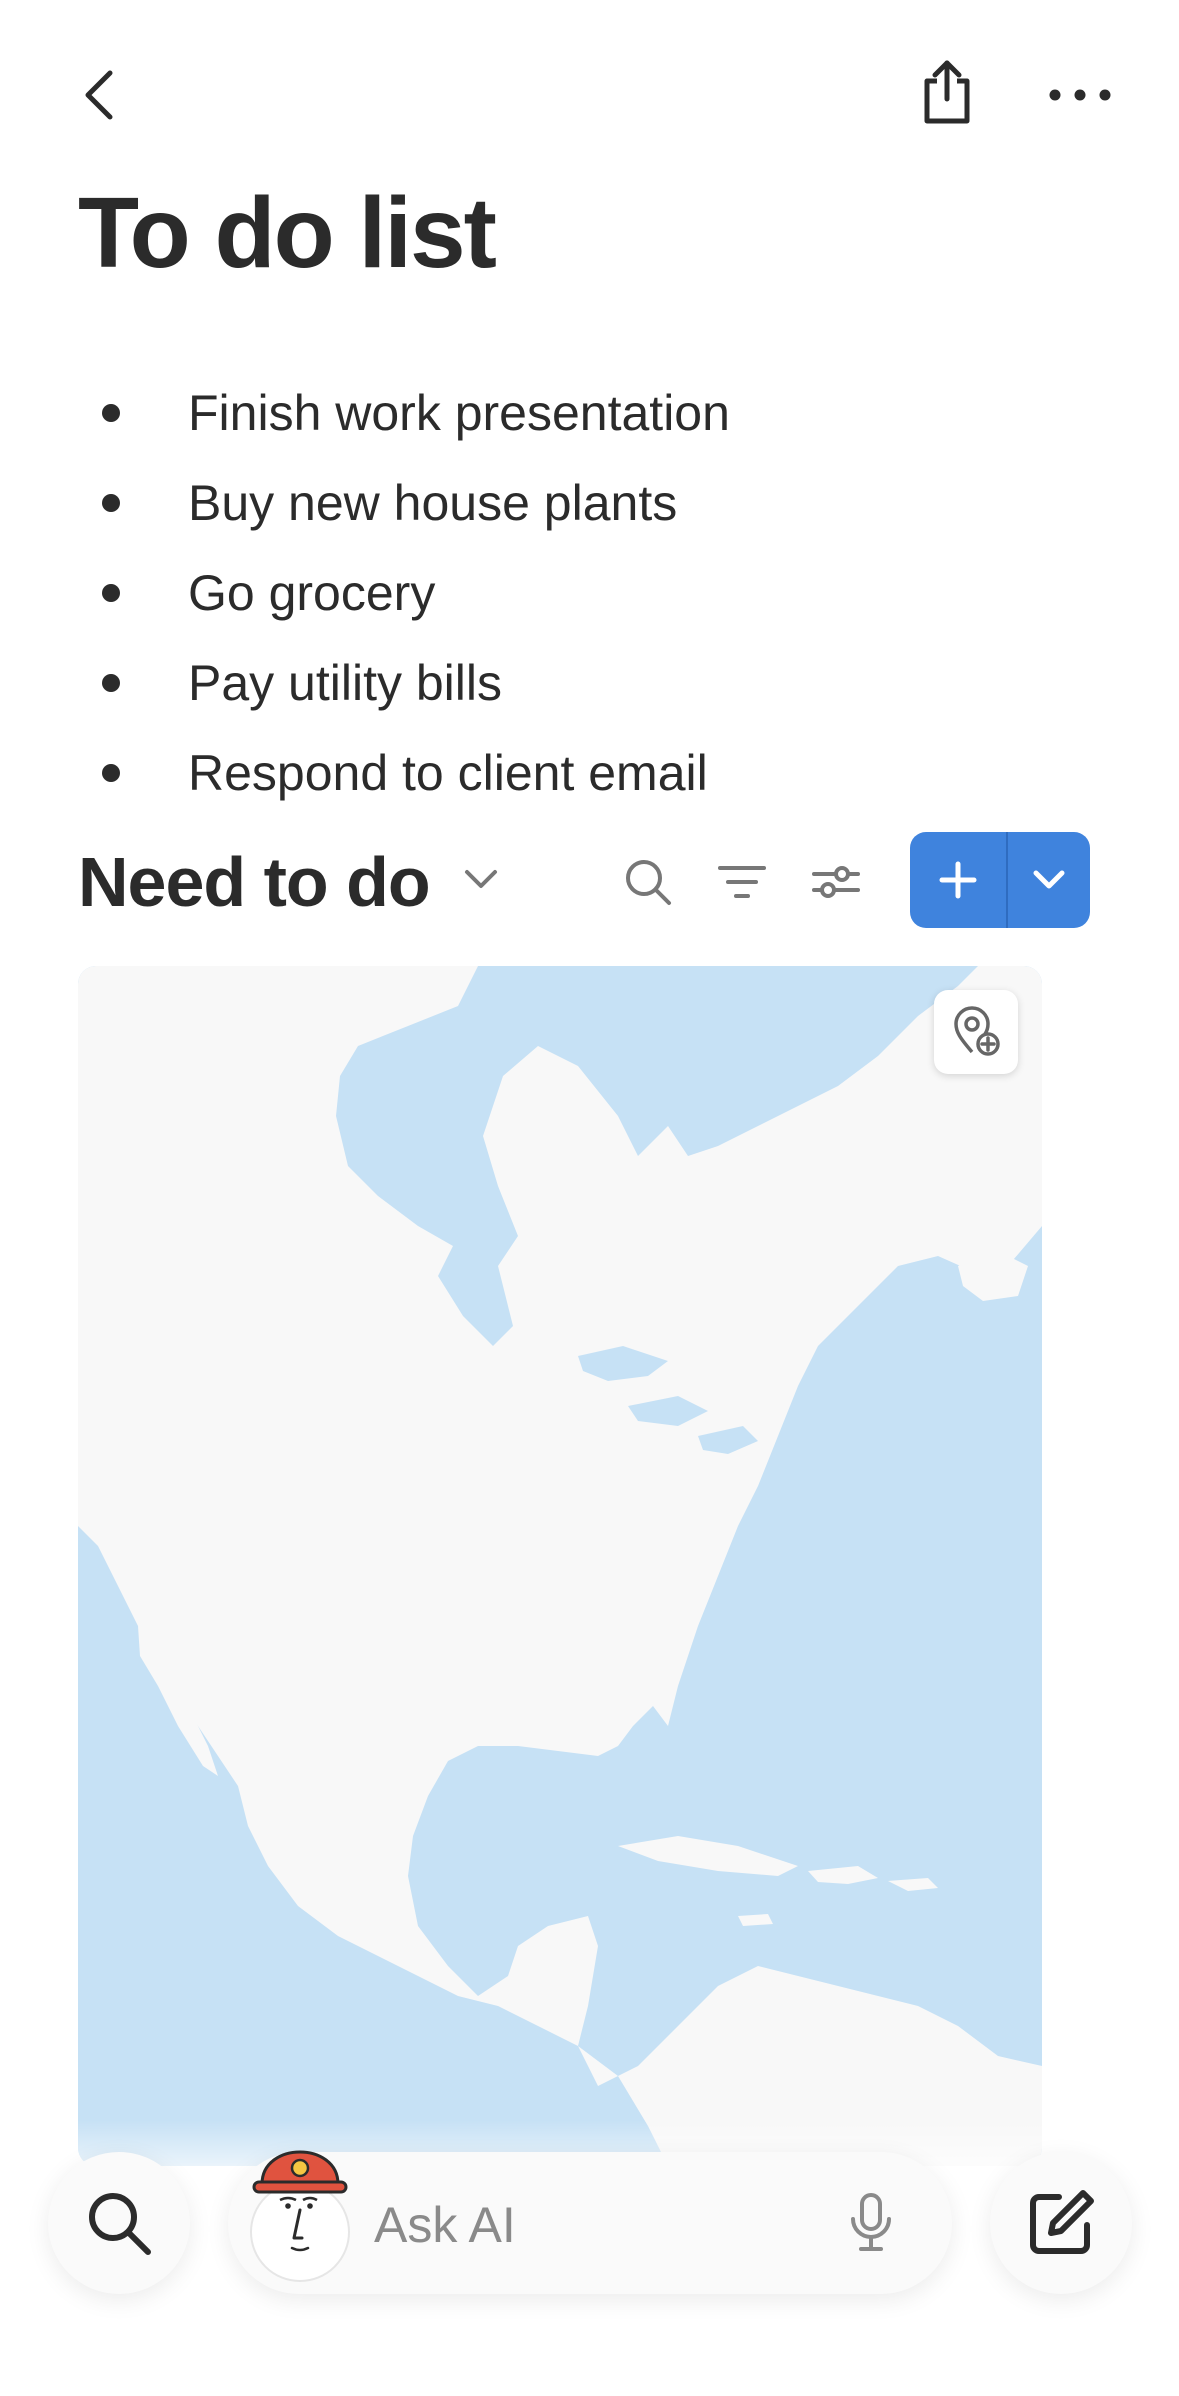 The width and height of the screenshot is (1179, 2396). I want to click on microphone-icon, so click(871, 2222).